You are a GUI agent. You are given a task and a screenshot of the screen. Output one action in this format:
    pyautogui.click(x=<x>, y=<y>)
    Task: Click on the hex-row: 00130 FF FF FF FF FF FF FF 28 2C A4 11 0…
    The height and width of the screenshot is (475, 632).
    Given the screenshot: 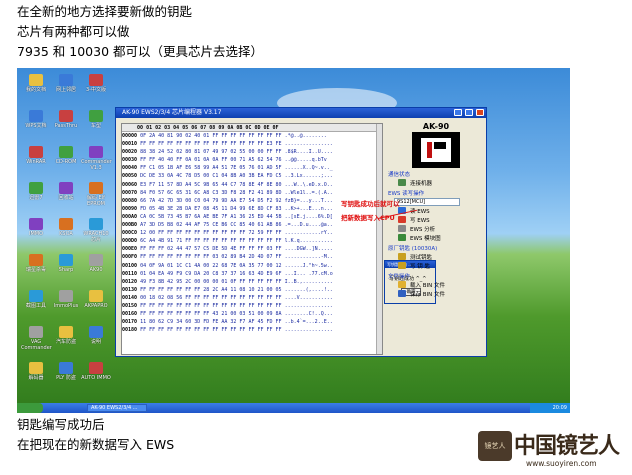 What is the action you would take?
    pyautogui.click(x=252, y=290)
    